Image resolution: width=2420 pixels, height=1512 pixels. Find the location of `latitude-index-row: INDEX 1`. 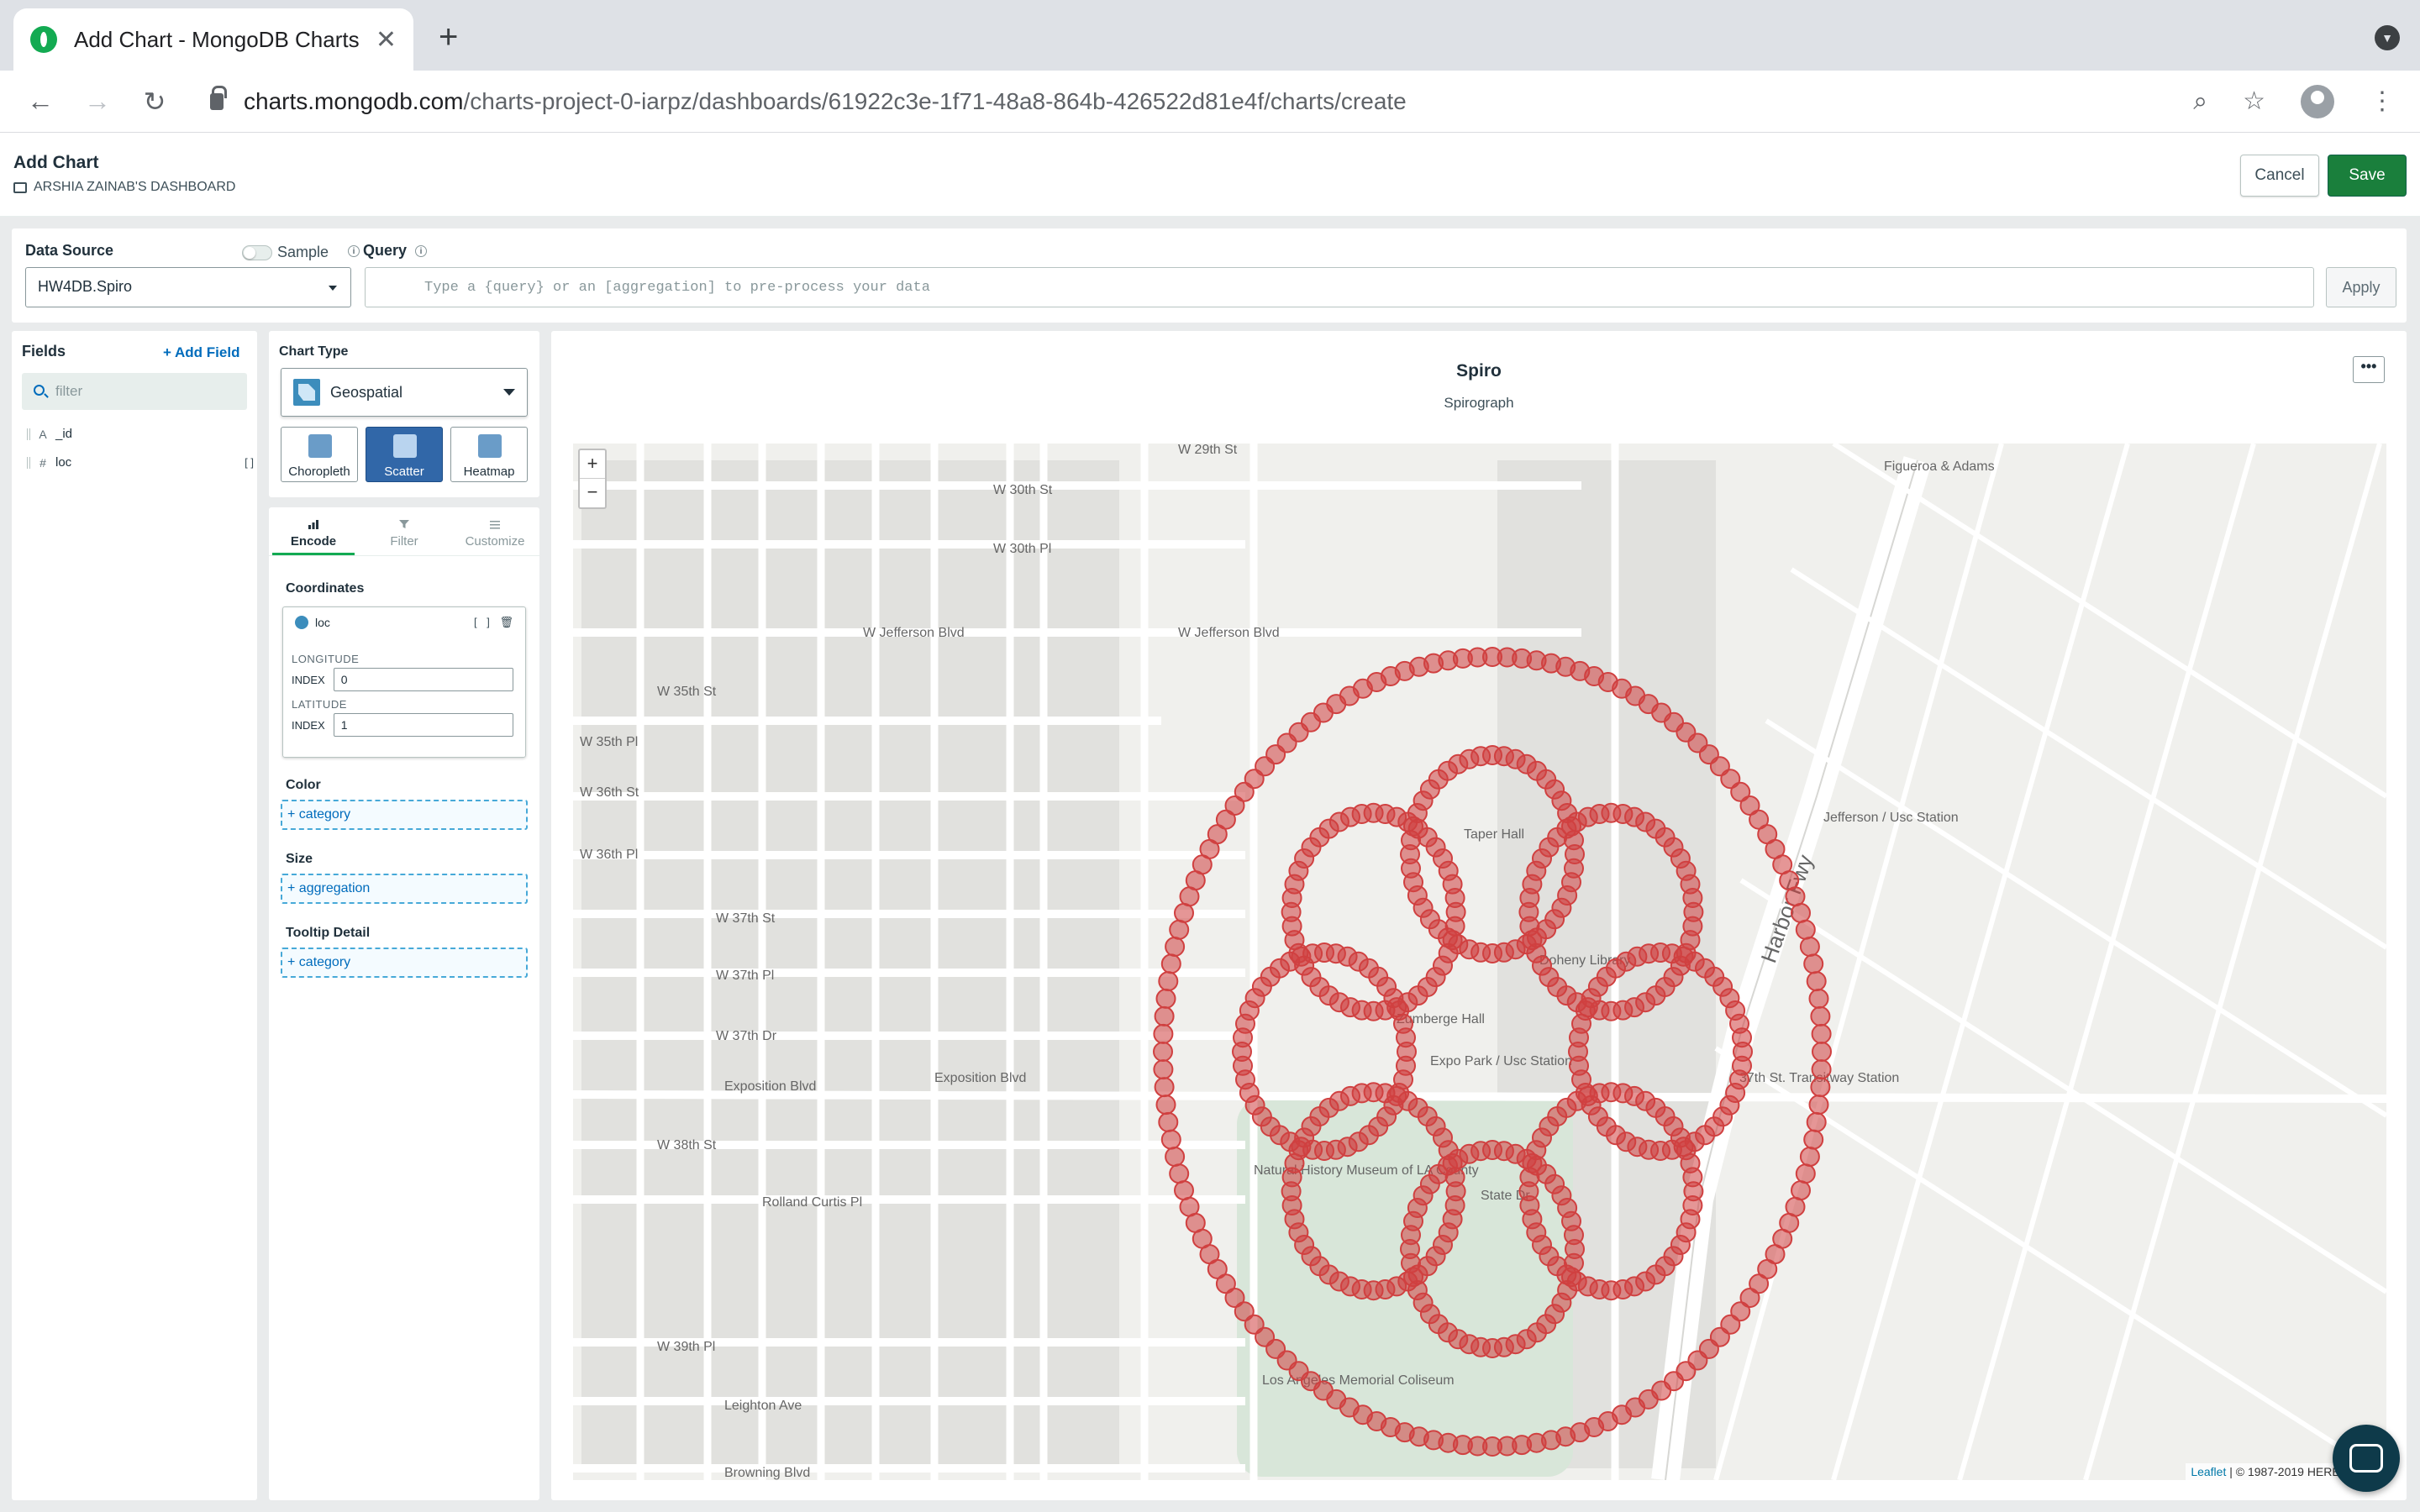

latitude-index-row: INDEX 1 is located at coordinates (402, 725).